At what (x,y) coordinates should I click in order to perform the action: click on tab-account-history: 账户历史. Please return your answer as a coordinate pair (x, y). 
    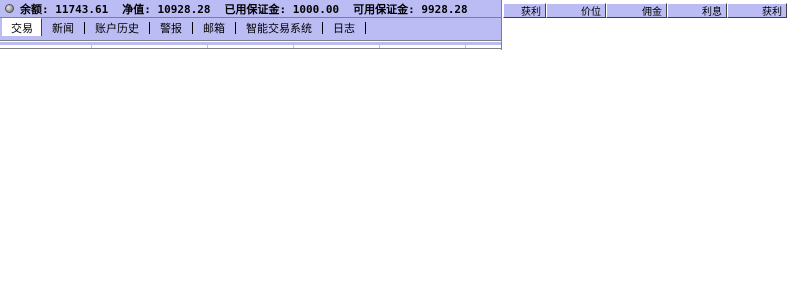
    Looking at the image, I should click on (117, 28).